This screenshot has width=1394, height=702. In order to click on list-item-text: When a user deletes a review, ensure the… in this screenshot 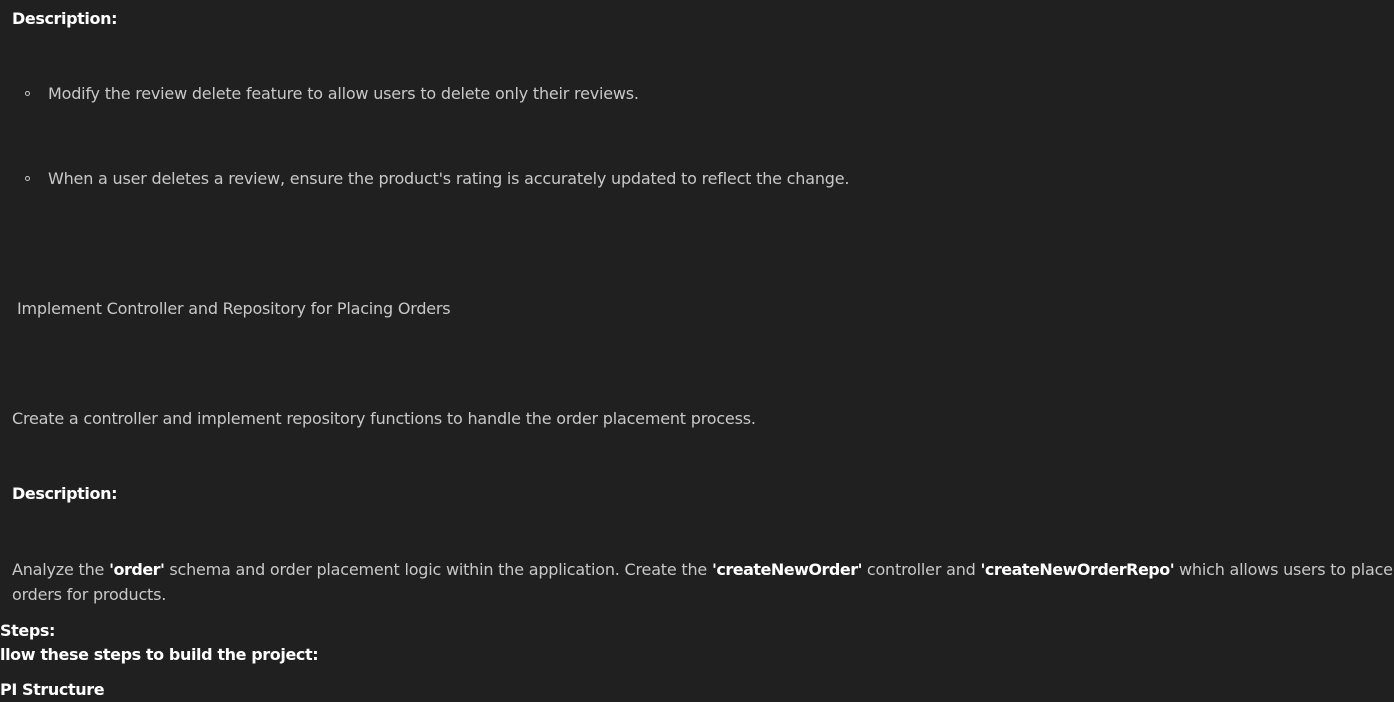, I will do `click(449, 178)`.